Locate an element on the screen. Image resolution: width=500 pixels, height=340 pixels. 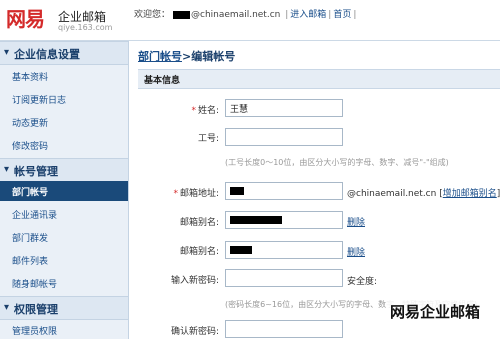
sidebar-item-mailing-list: 邮件列表 is located at coordinates (64, 260).